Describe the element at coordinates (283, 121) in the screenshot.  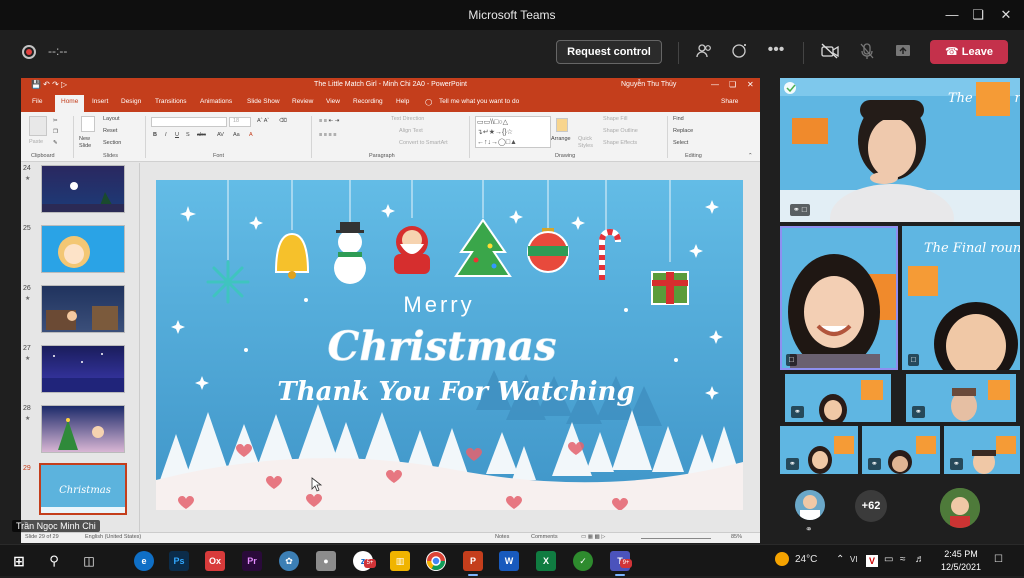
I see `clear-format-icon: ⌫` at that location.